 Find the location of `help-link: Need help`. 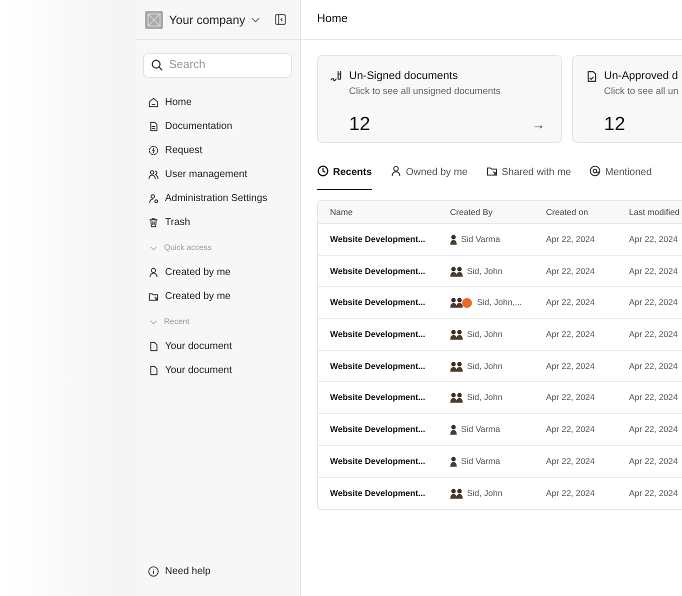

help-link: Need help is located at coordinates (188, 571).